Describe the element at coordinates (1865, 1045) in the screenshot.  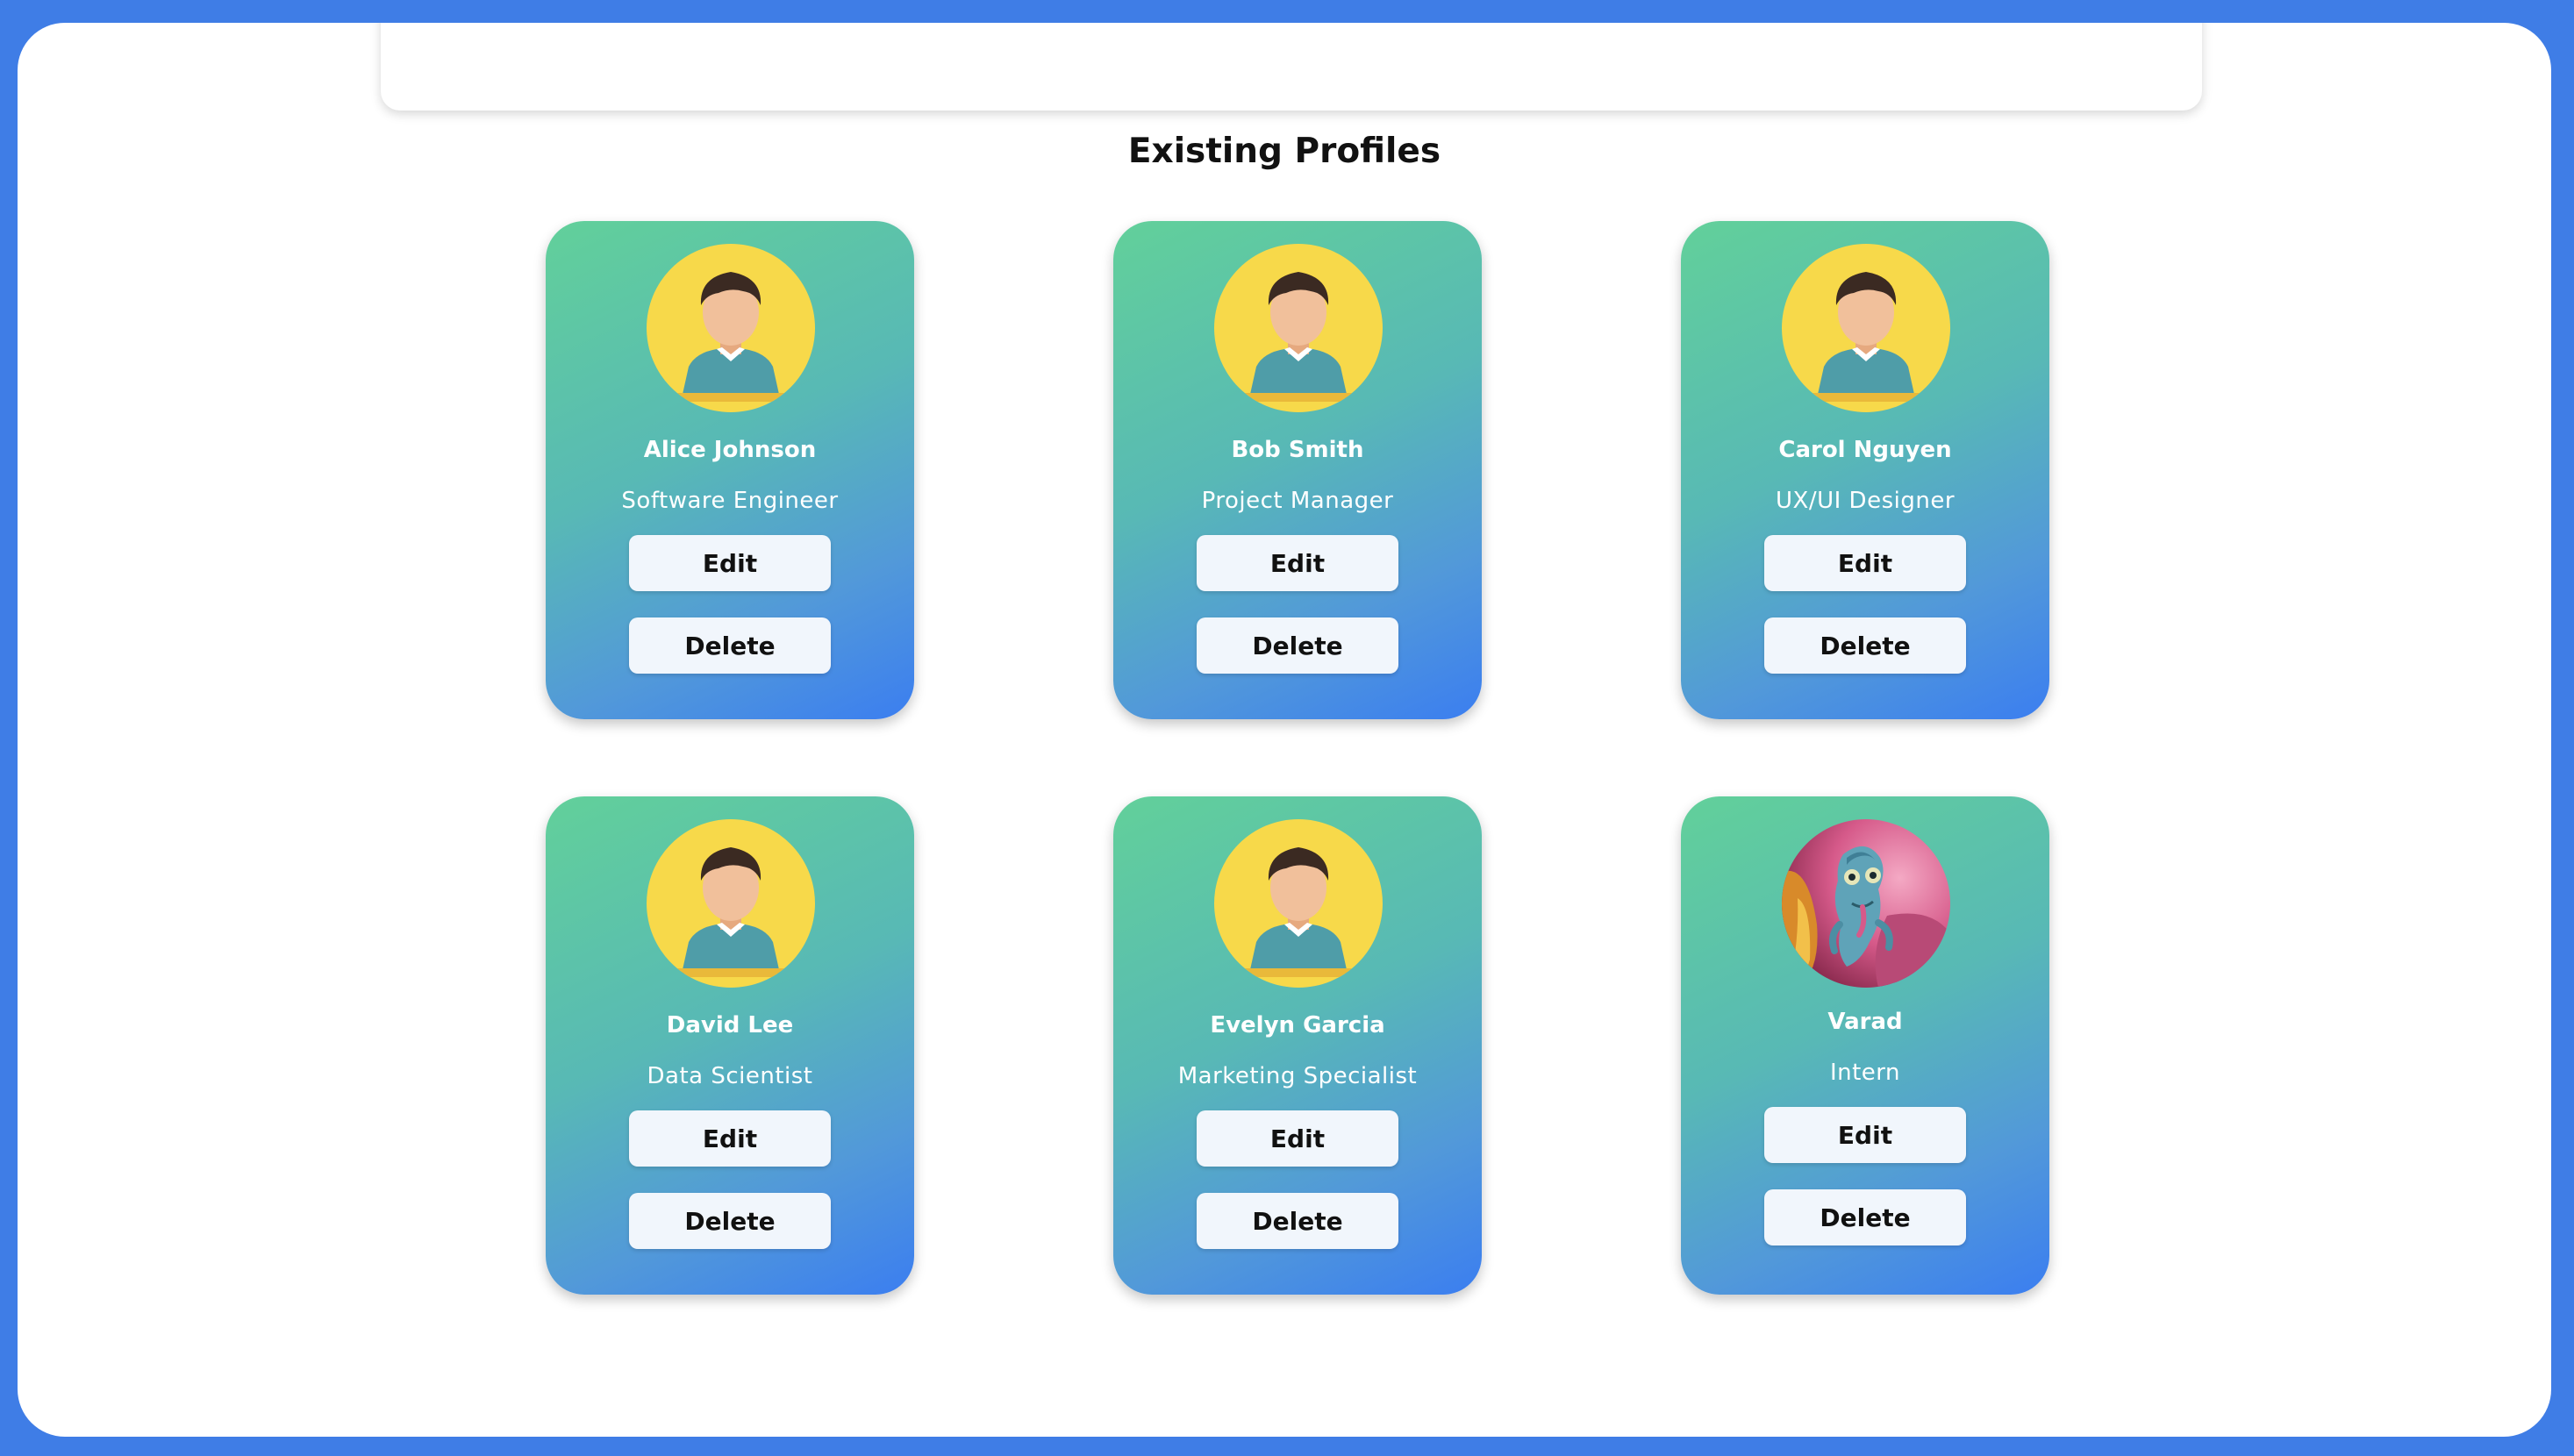
I see `profile-card: Varad Intern Edit Delete` at that location.